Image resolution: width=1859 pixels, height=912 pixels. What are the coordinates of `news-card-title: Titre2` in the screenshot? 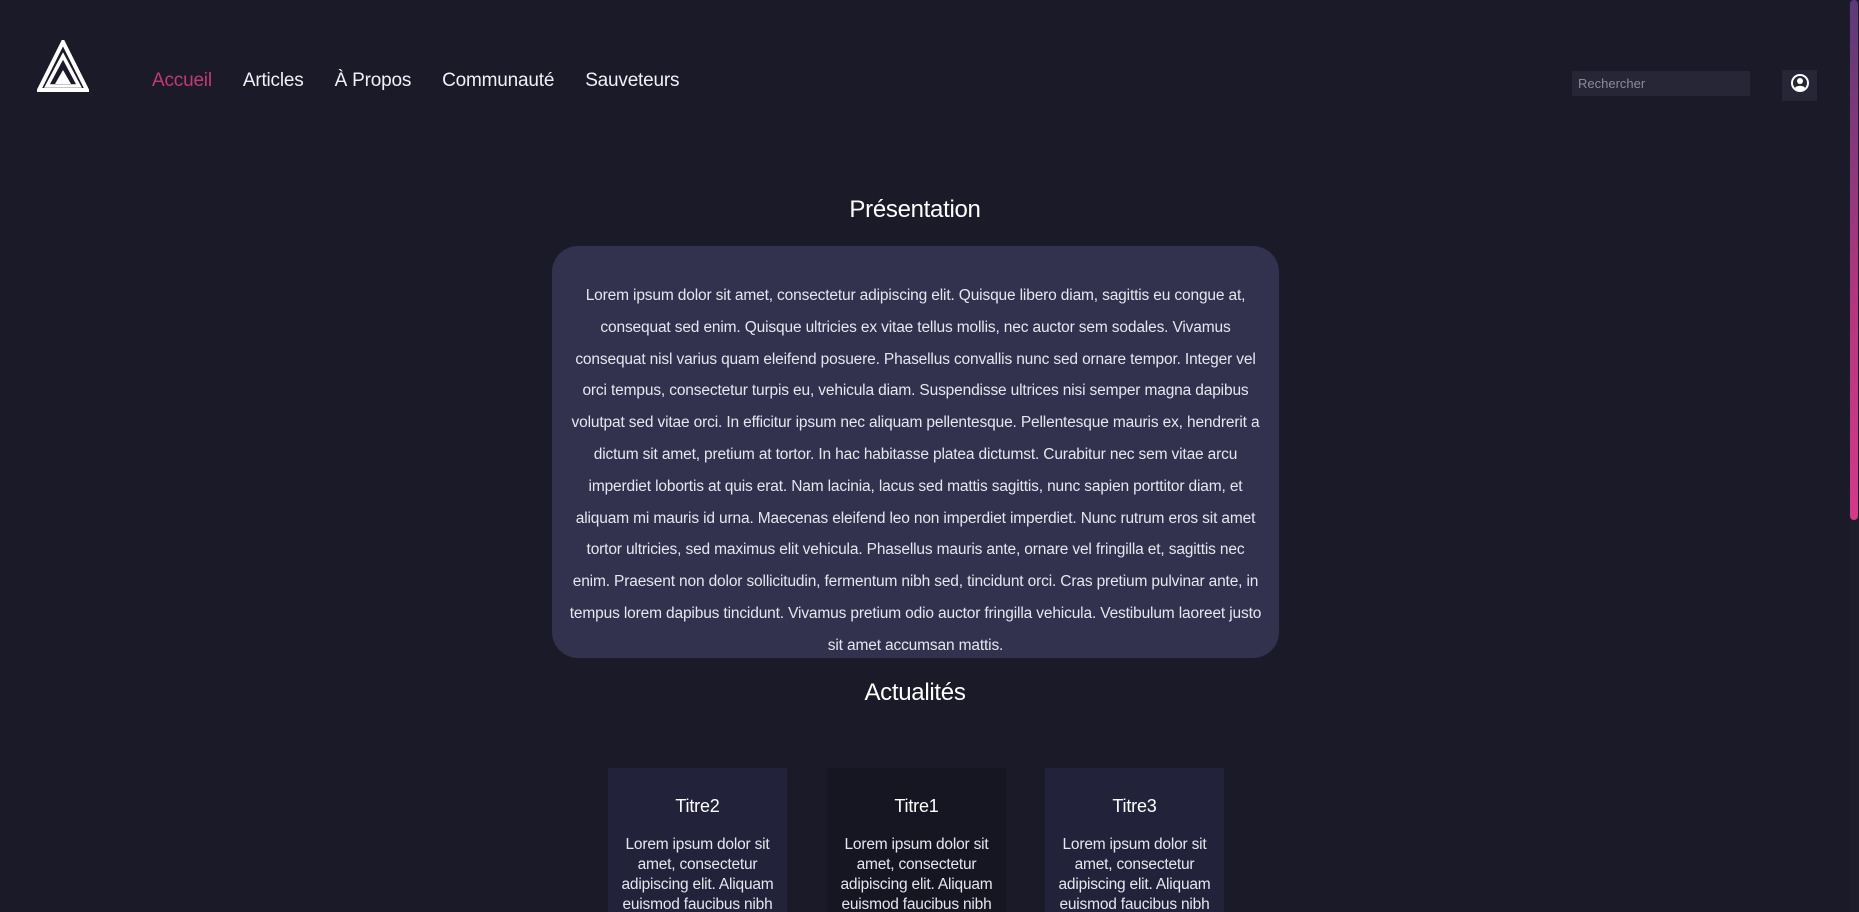 It's located at (697, 806).